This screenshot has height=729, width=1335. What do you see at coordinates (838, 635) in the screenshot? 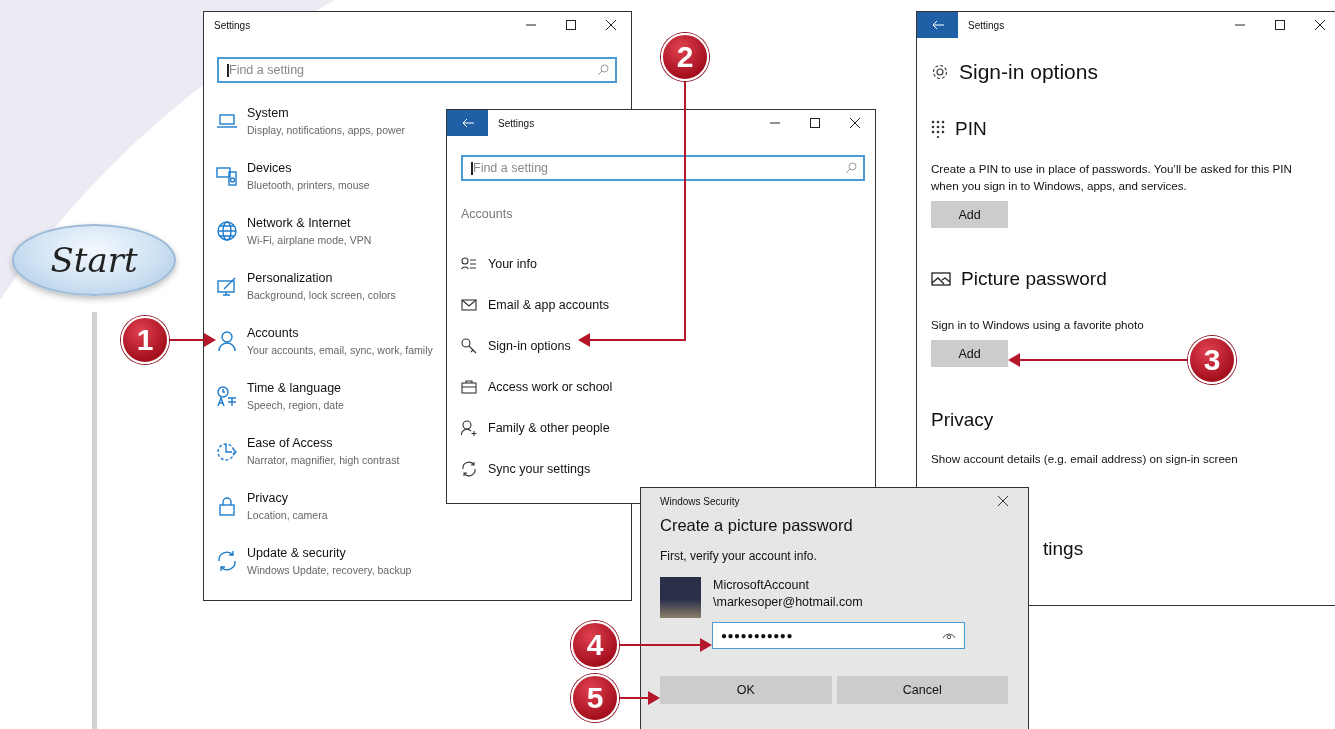
I see `password-field: ●●●●●●●●●●●` at bounding box center [838, 635].